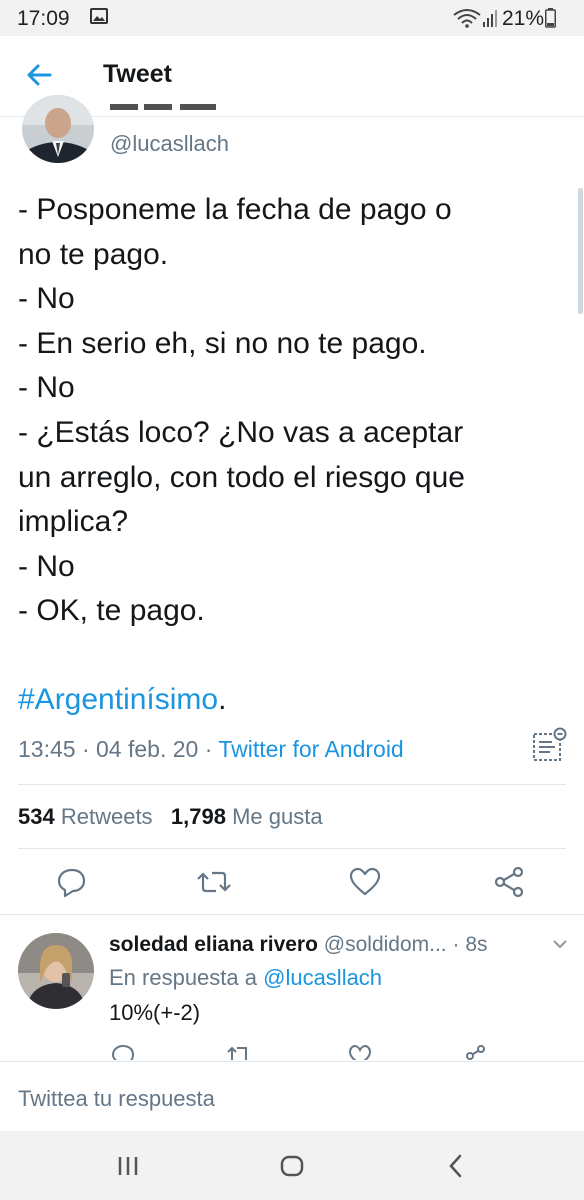 The height and width of the screenshot is (1200, 584). Describe the element at coordinates (43, 18) in the screenshot. I see `status-time: 17:09` at that location.